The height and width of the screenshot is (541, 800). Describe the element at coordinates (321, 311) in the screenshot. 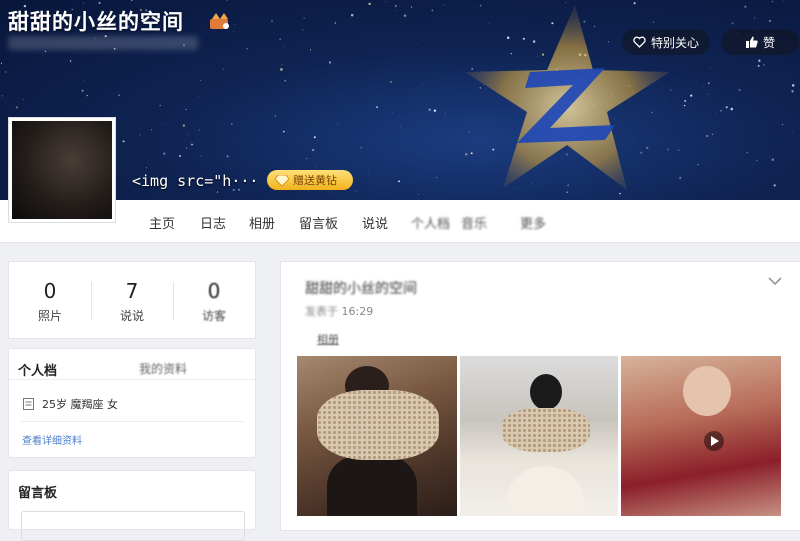

I see `post-time-prefix: 发表于` at that location.